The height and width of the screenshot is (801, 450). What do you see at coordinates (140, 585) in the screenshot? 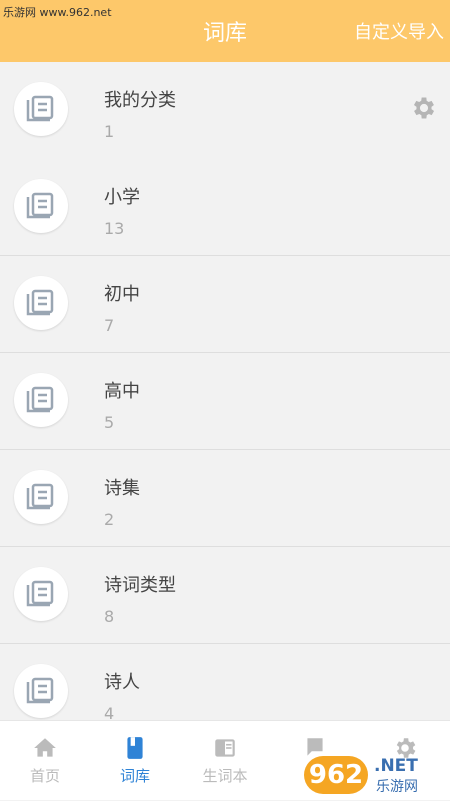
I see `list-item-title: 诗词类型` at bounding box center [140, 585].